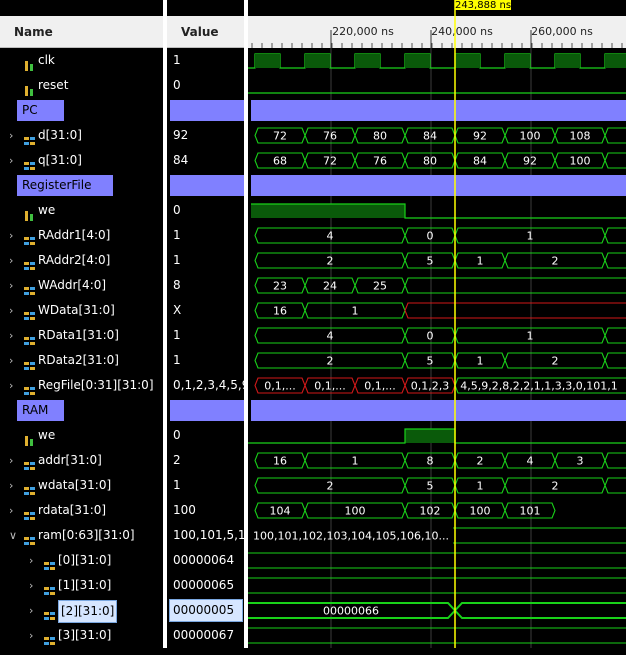 This screenshot has width=626, height=655. I want to click on group-divider-label: PC, so click(40, 110).